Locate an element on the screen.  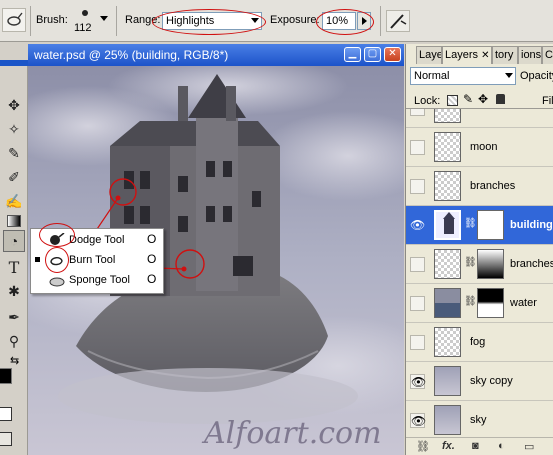
layer-row: branches is located at coordinates (479, 186).